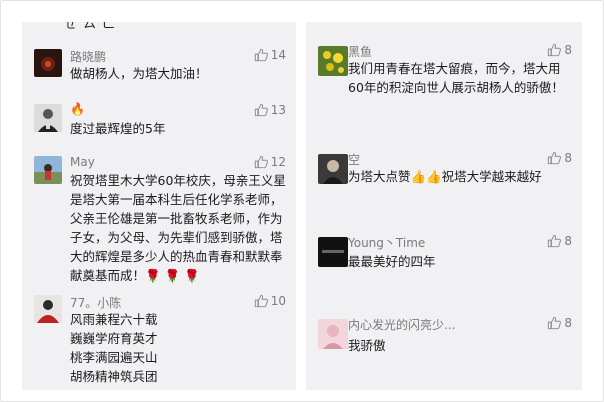  I want to click on commenter-name: 路晓鹏, so click(88, 56).